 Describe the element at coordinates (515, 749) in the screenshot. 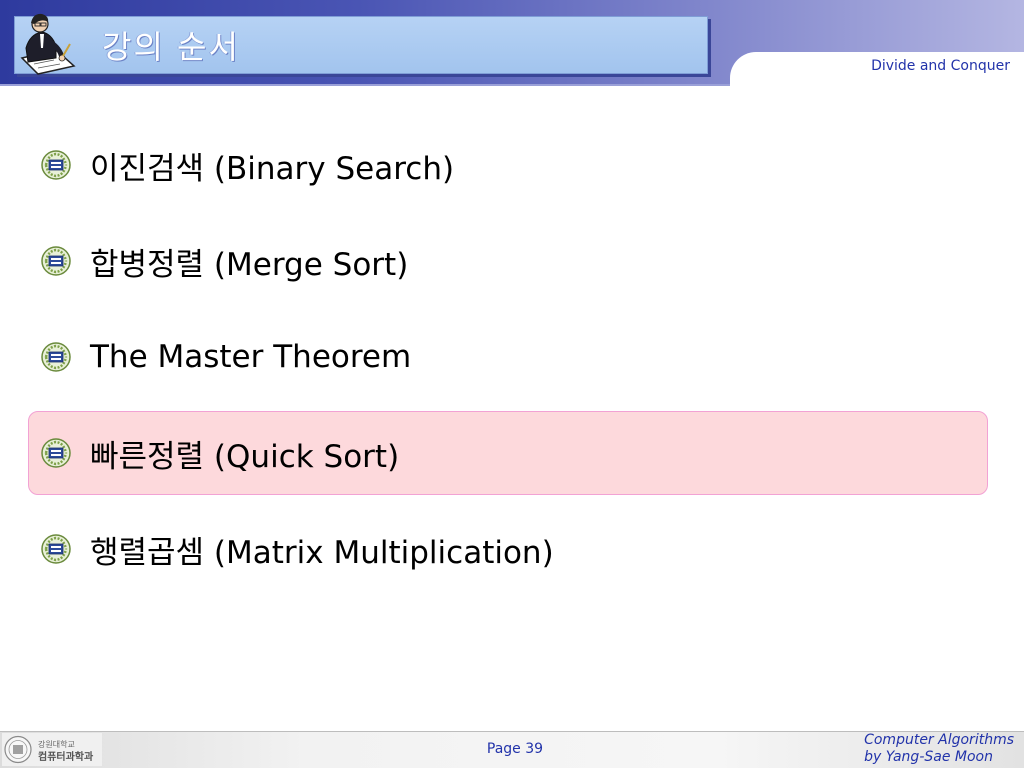

I see `page-number: Page 39` at that location.